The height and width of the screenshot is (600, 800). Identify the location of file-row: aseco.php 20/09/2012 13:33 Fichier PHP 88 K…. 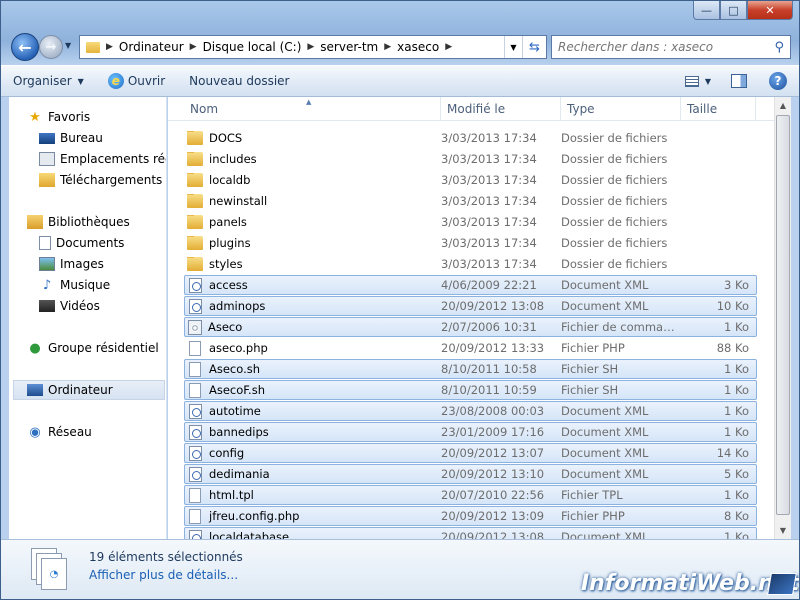
(470, 348).